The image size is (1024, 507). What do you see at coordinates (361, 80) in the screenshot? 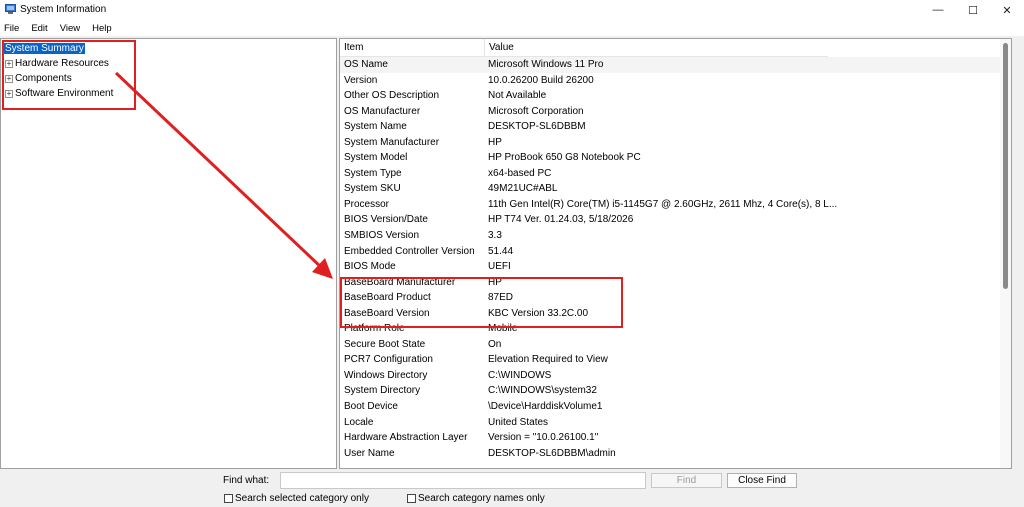
I see `row-item-cell: Version` at bounding box center [361, 80].